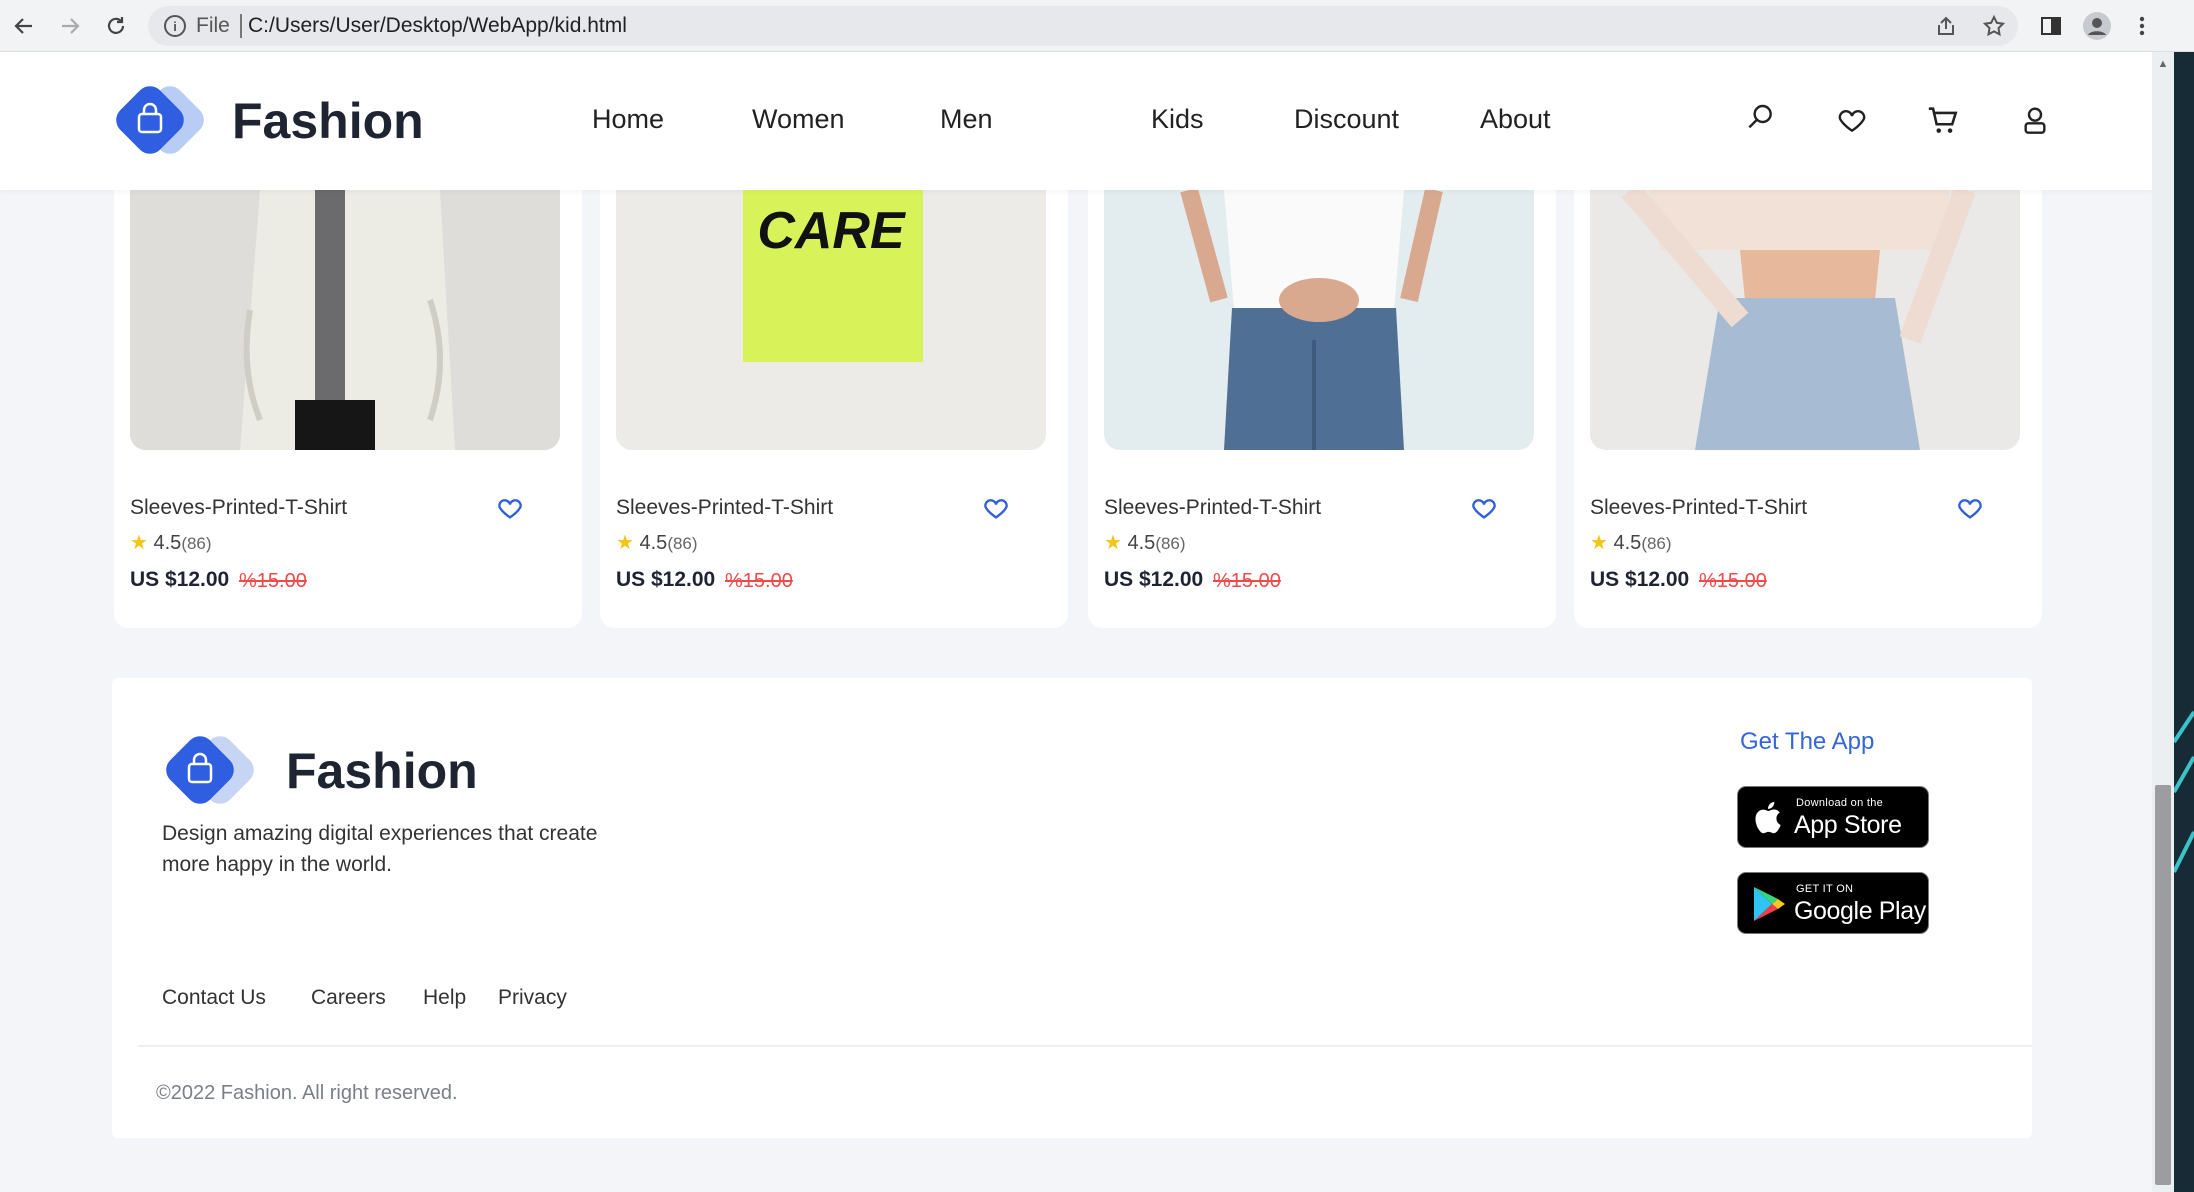 The image size is (2194, 1192). What do you see at coordinates (444, 998) in the screenshot?
I see `footer-link-help: Help` at bounding box center [444, 998].